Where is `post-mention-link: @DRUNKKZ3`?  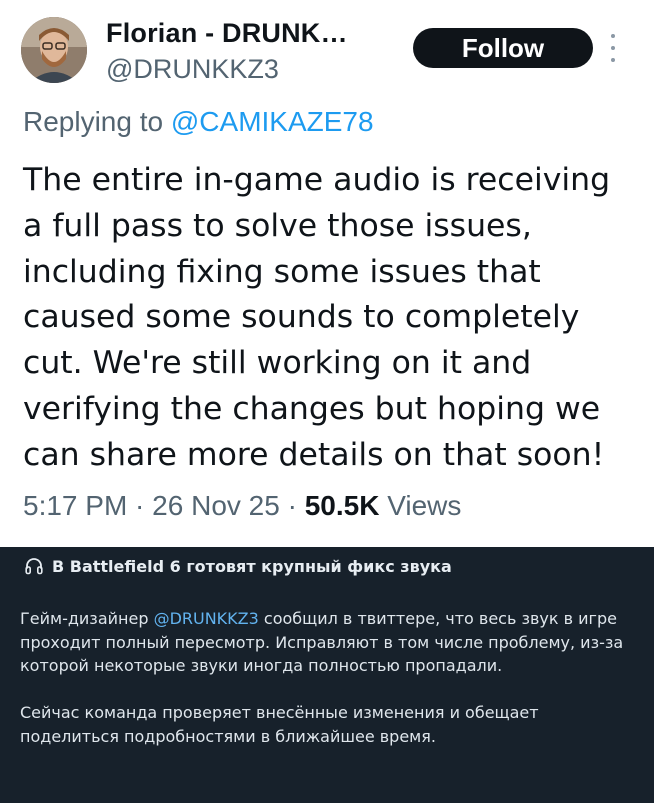 post-mention-link: @DRUNKKZ3 is located at coordinates (206, 618).